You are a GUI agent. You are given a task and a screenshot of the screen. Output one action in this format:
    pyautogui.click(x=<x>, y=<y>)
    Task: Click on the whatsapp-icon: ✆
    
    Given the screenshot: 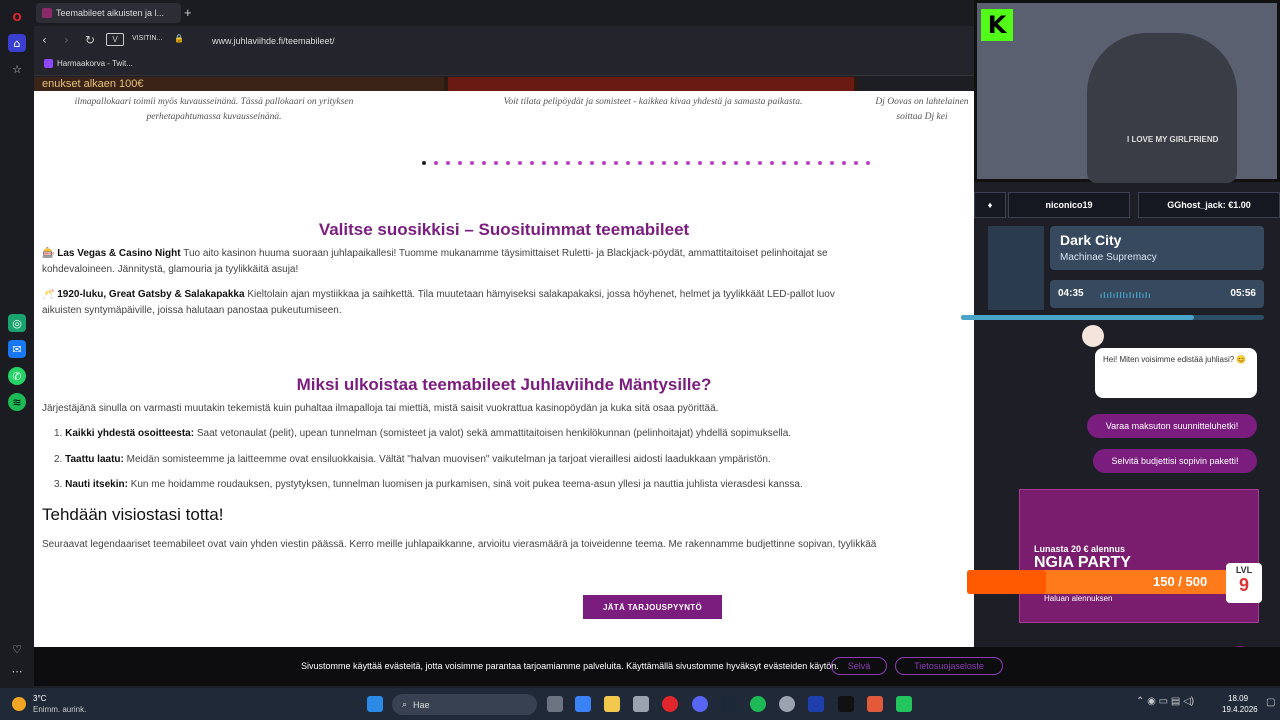 What is the action you would take?
    pyautogui.click(x=17, y=376)
    